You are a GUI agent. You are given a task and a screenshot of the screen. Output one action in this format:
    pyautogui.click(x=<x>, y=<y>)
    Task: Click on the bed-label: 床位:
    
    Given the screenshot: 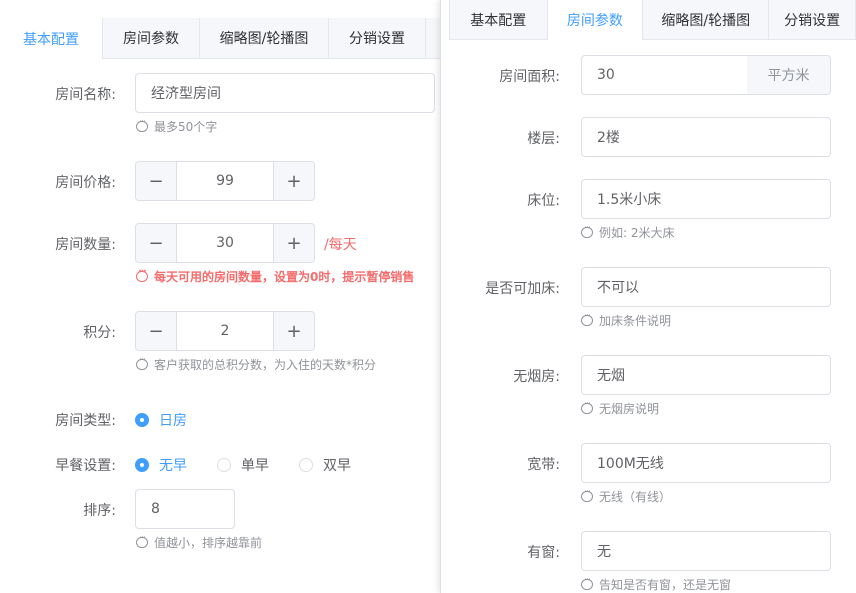 What is the action you would take?
    pyautogui.click(x=543, y=201)
    